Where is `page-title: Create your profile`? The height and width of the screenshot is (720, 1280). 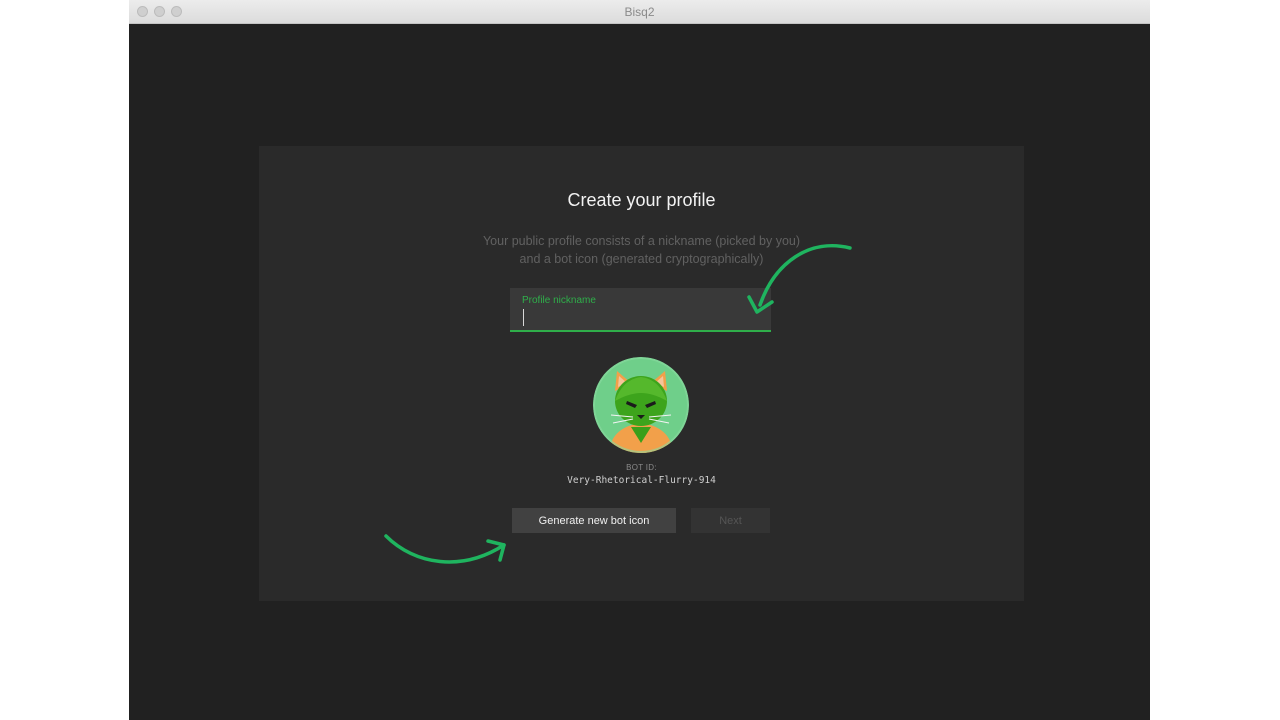 page-title: Create your profile is located at coordinates (641, 200).